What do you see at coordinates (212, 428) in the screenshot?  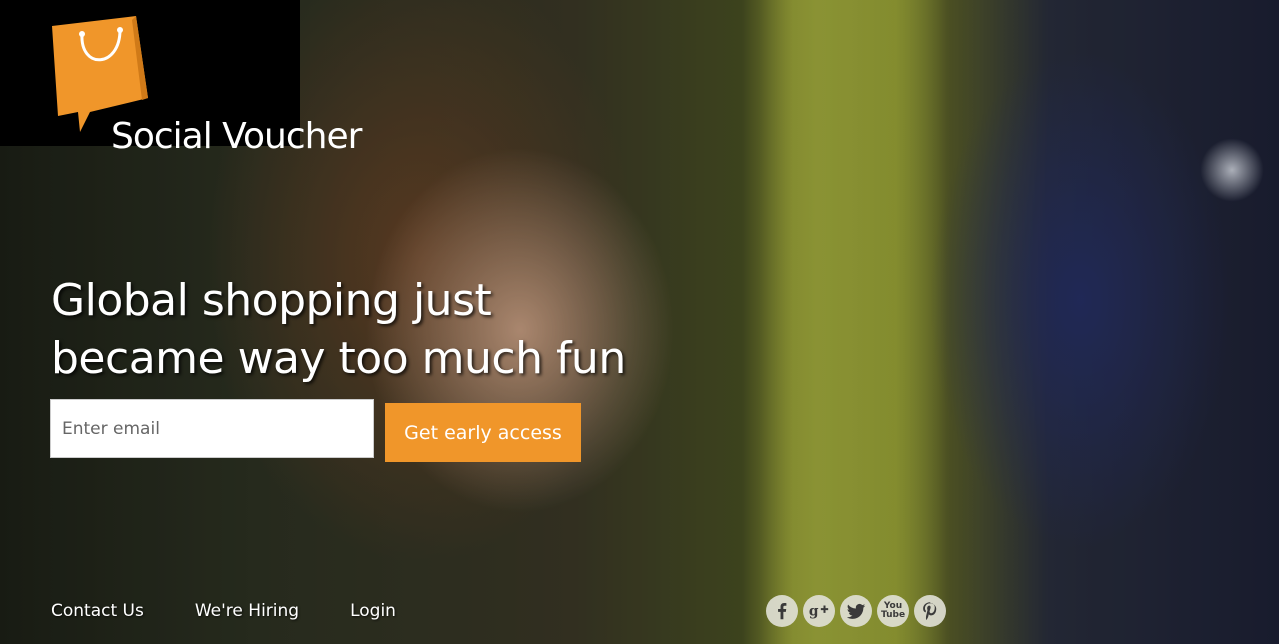 I see `email-input` at bounding box center [212, 428].